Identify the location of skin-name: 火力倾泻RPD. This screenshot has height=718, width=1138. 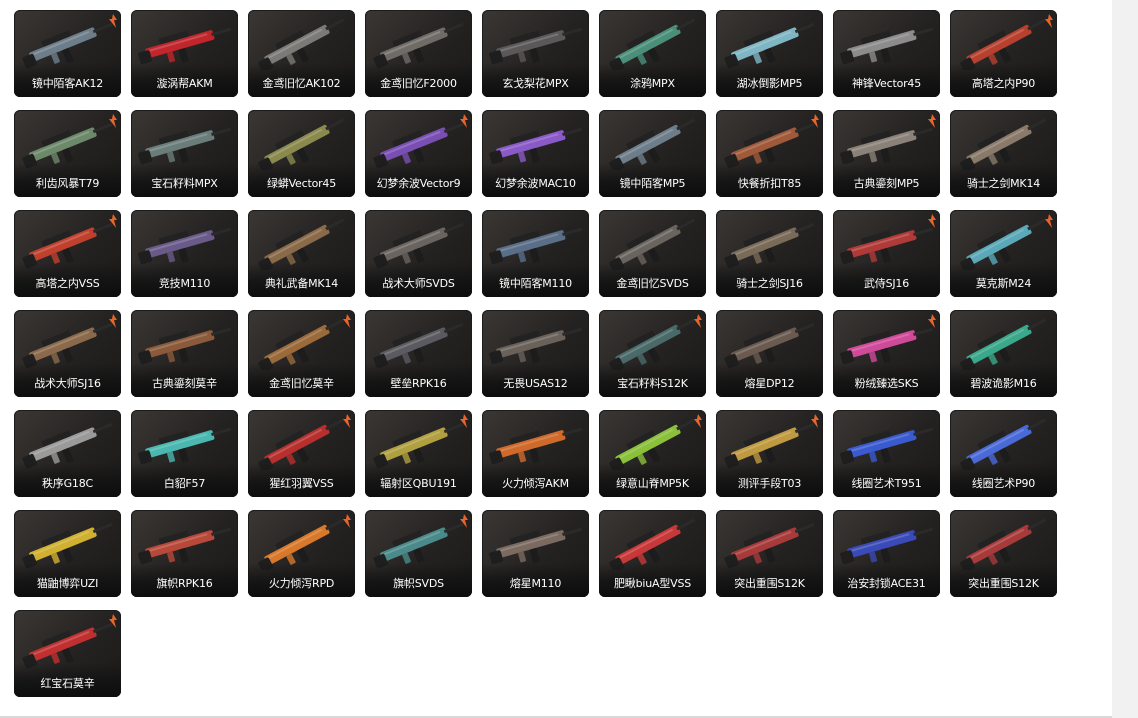
(301, 583).